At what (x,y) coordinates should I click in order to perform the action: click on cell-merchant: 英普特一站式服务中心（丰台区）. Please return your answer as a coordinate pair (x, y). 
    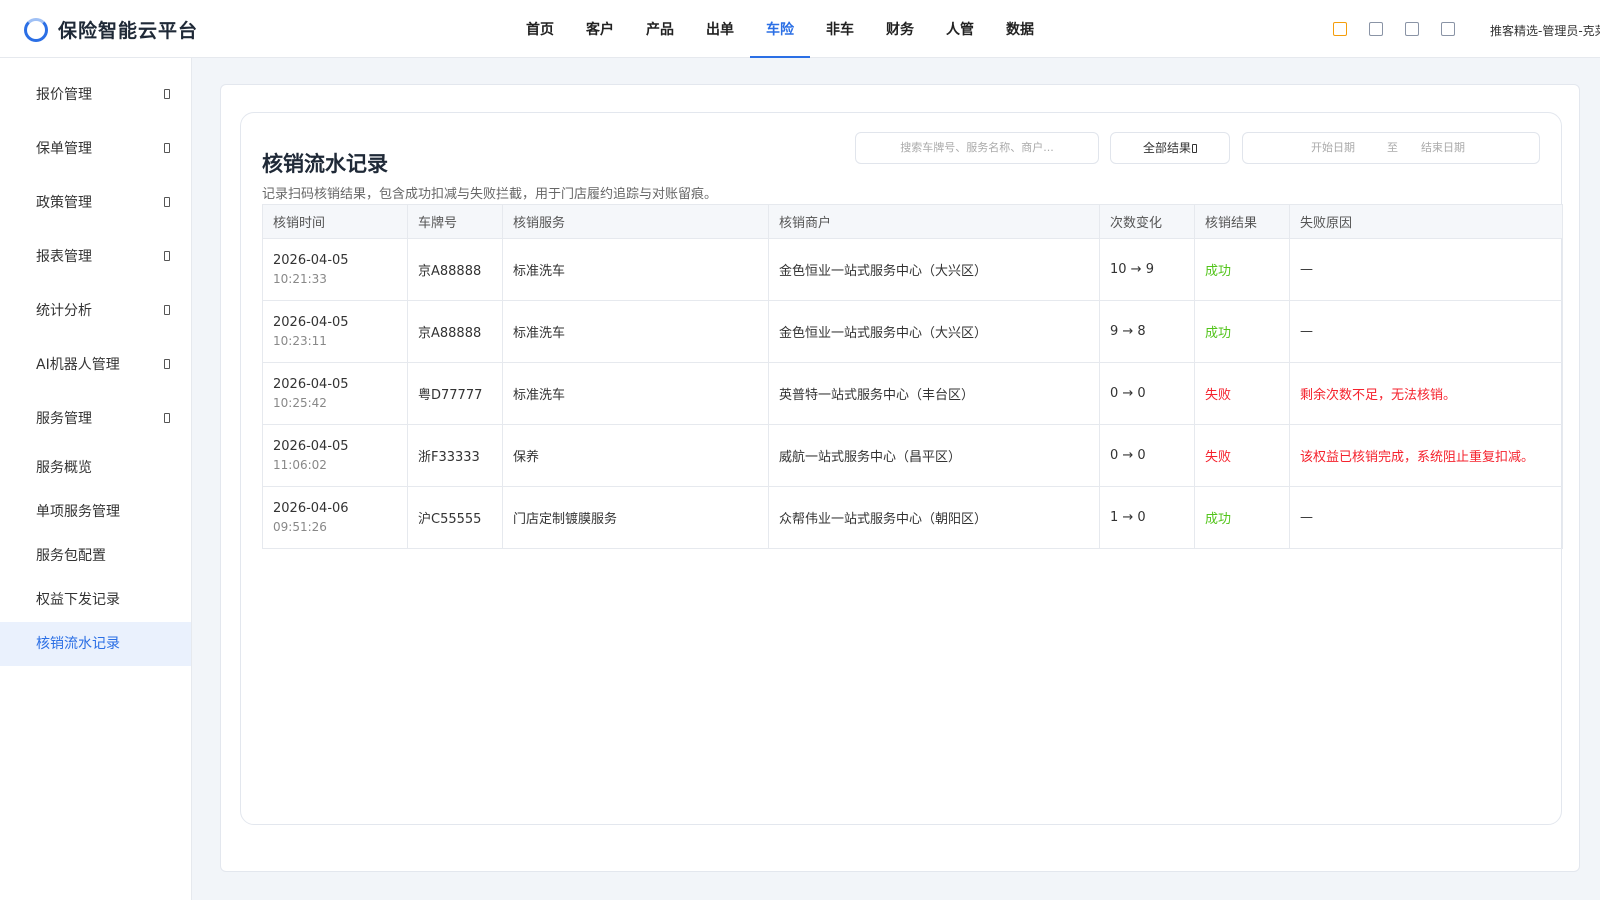
    Looking at the image, I should click on (934, 393).